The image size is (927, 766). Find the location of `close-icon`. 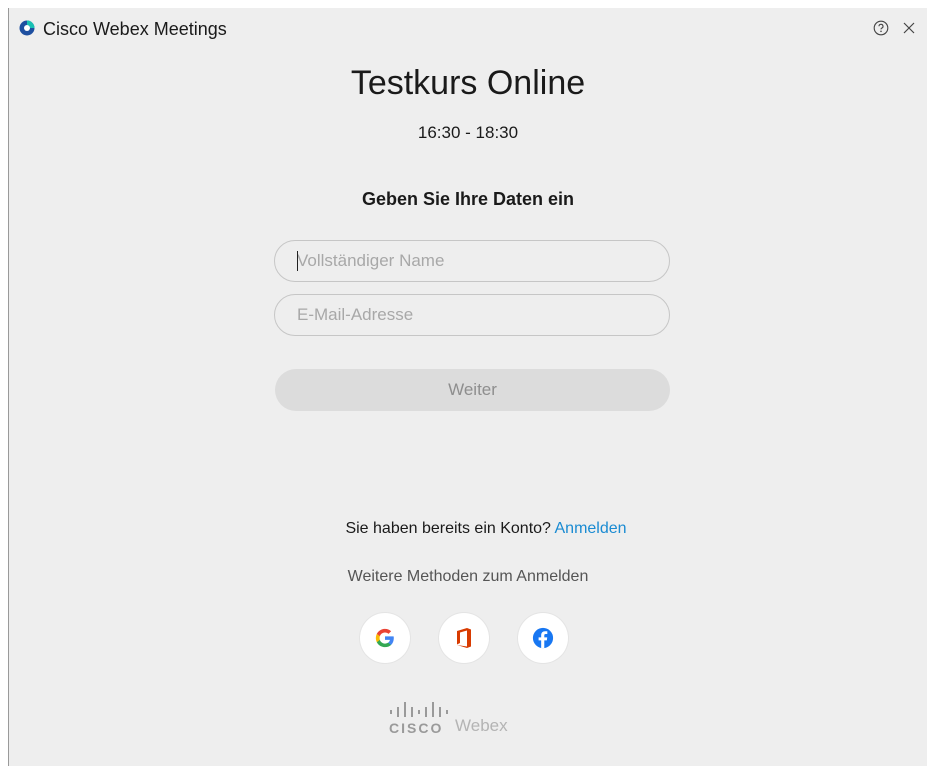

close-icon is located at coordinates (909, 28).